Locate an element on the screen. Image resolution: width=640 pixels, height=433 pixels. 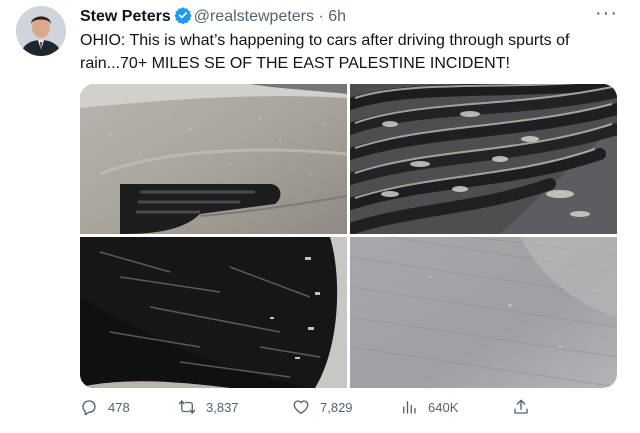
retweet-button: 3,837 is located at coordinates (208, 407).